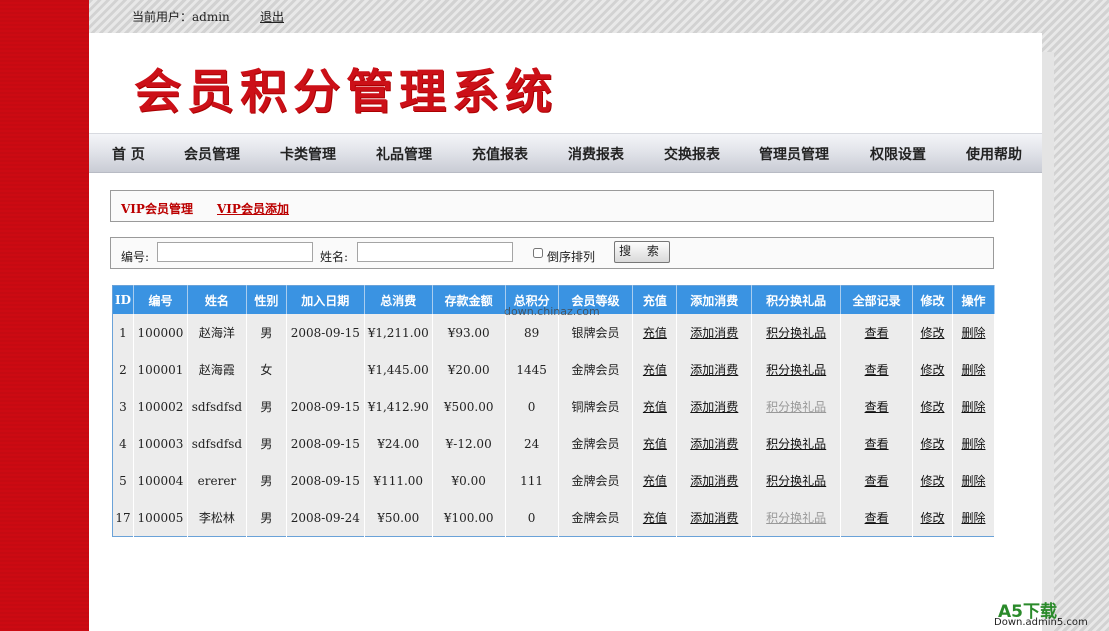 Image resolution: width=1109 pixels, height=631 pixels. I want to click on nav-item-help: 使用帮助, so click(994, 154).